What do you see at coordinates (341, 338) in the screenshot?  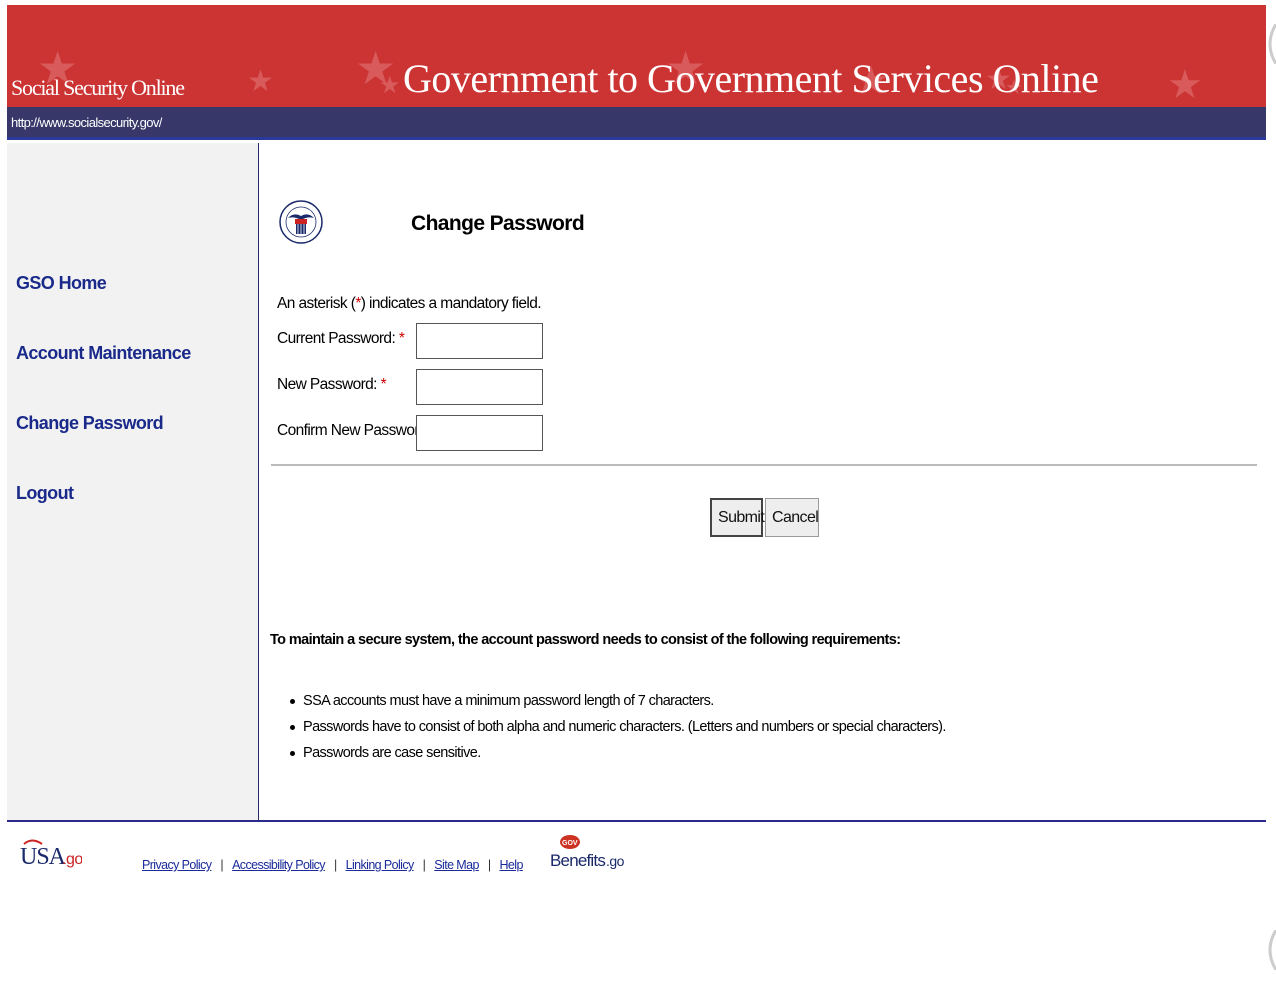 I see `current-password-label: Current Password: *` at bounding box center [341, 338].